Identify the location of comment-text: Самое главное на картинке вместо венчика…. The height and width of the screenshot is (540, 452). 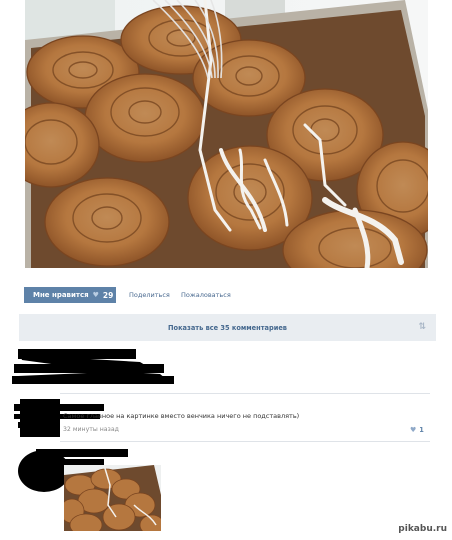
(181, 416).